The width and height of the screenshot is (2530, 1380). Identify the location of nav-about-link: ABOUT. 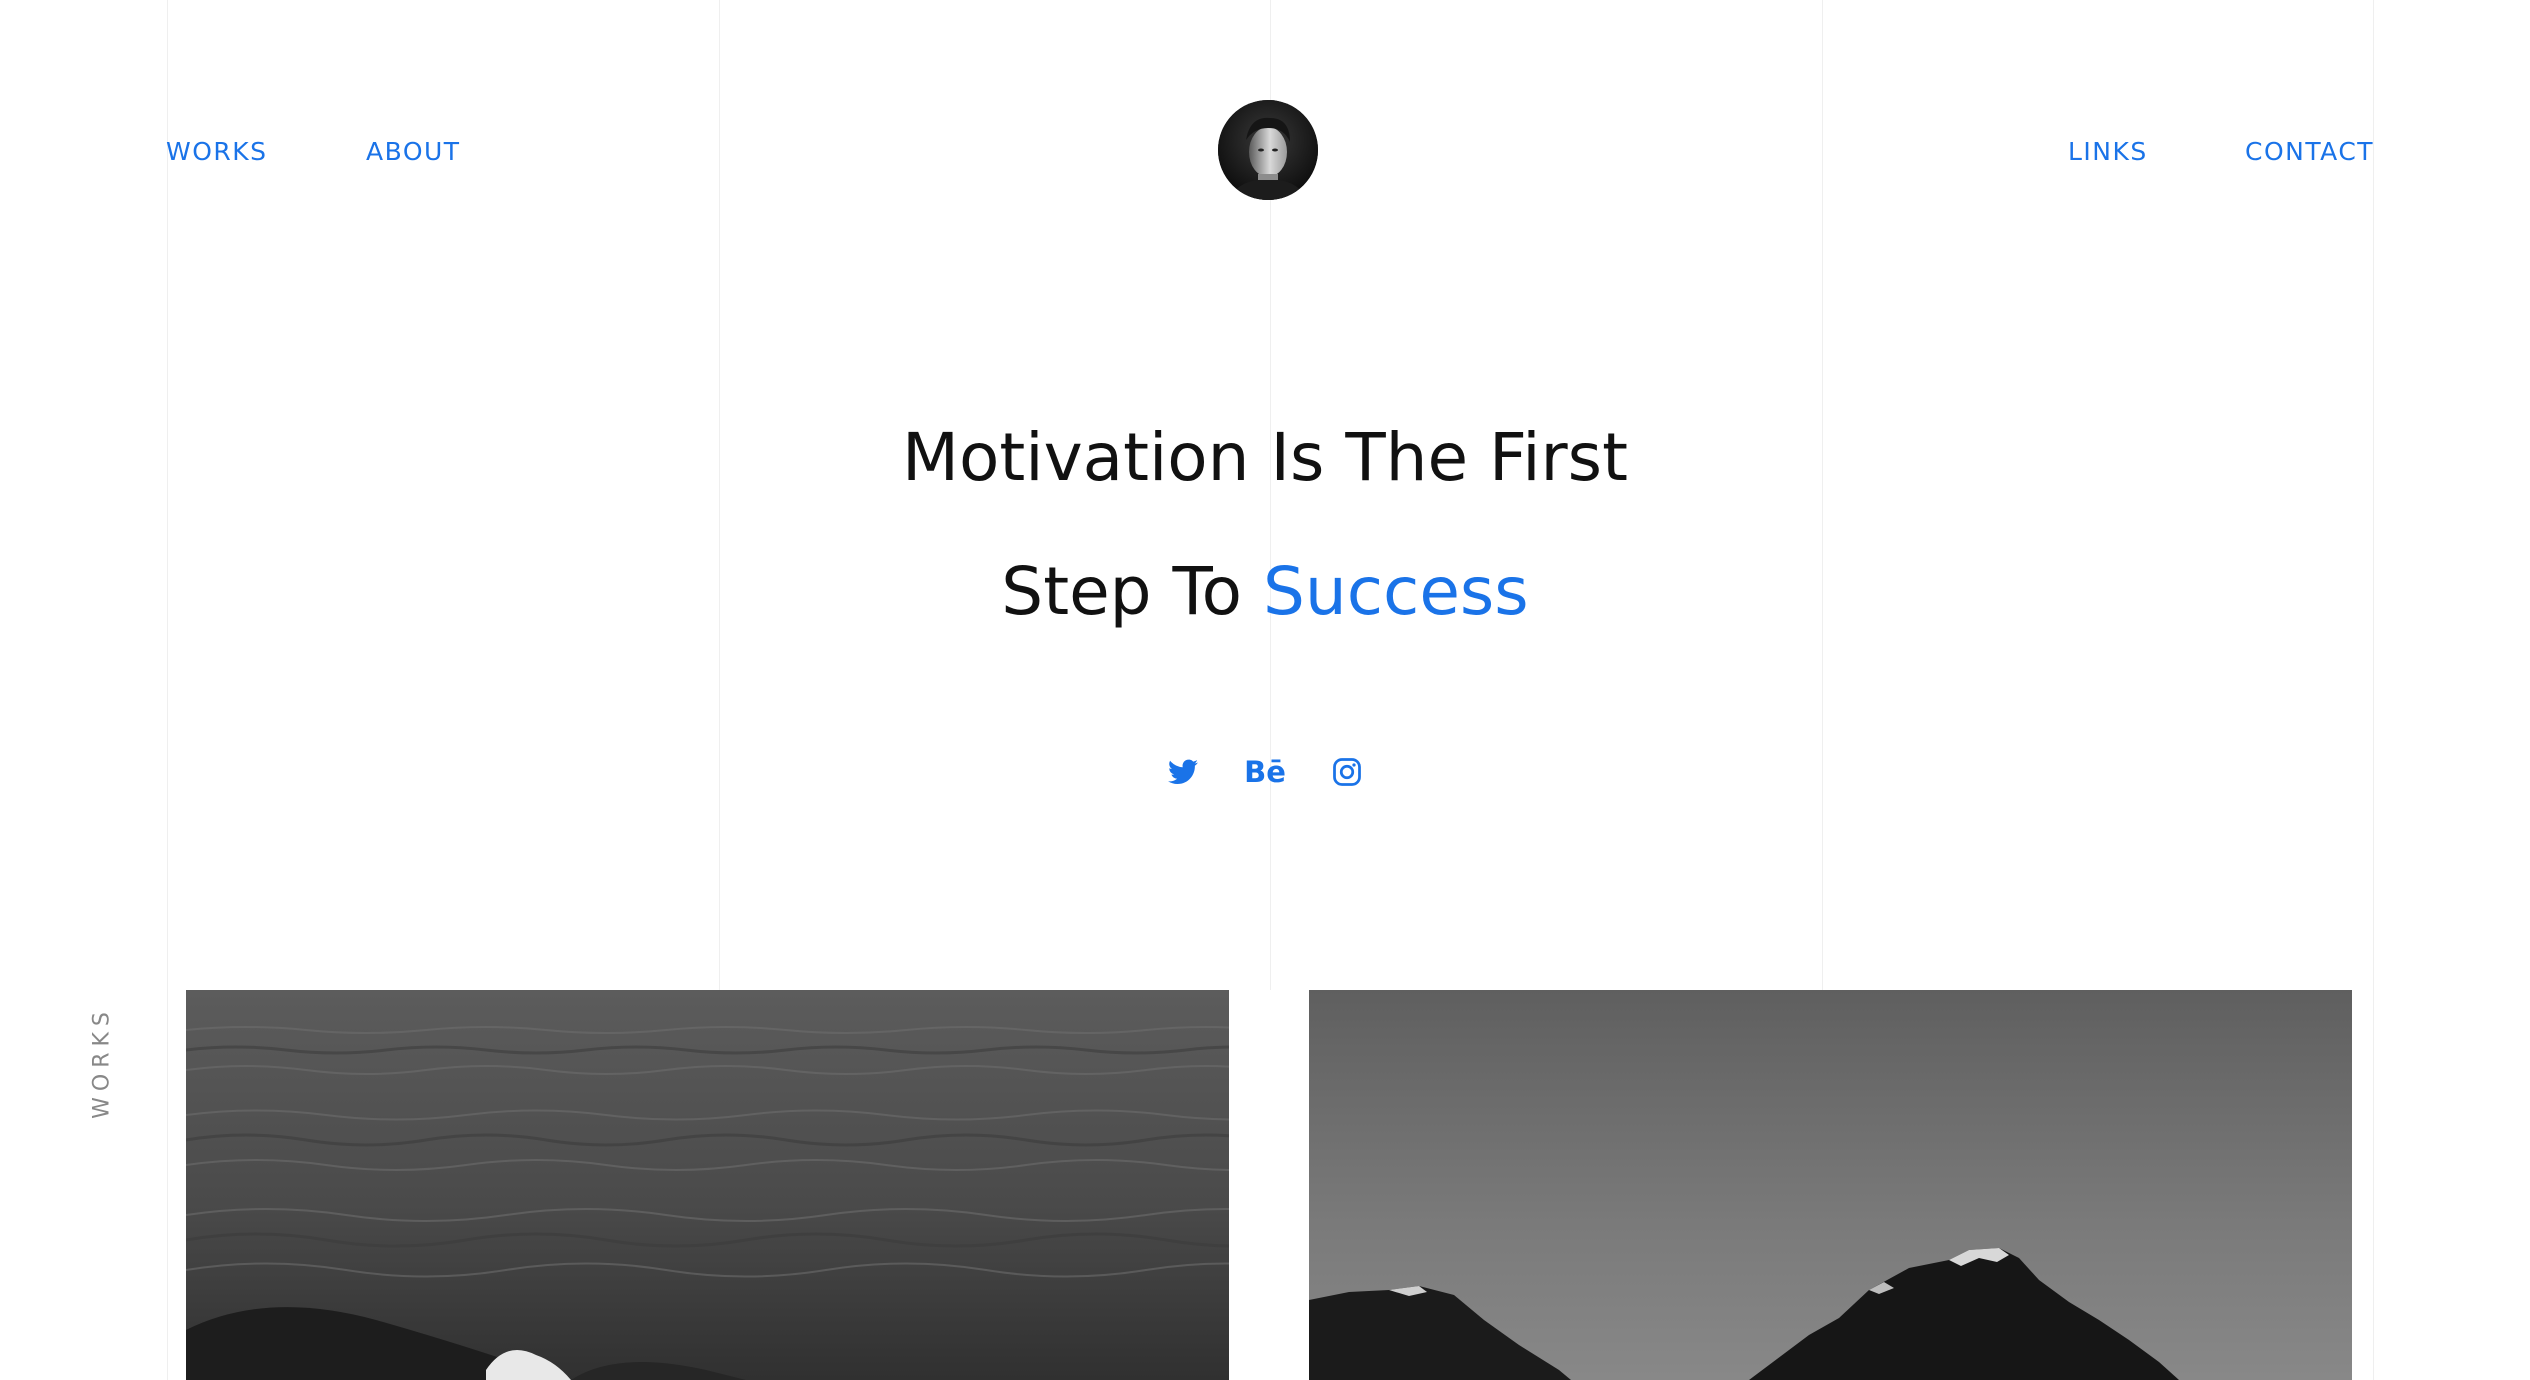
(413, 152).